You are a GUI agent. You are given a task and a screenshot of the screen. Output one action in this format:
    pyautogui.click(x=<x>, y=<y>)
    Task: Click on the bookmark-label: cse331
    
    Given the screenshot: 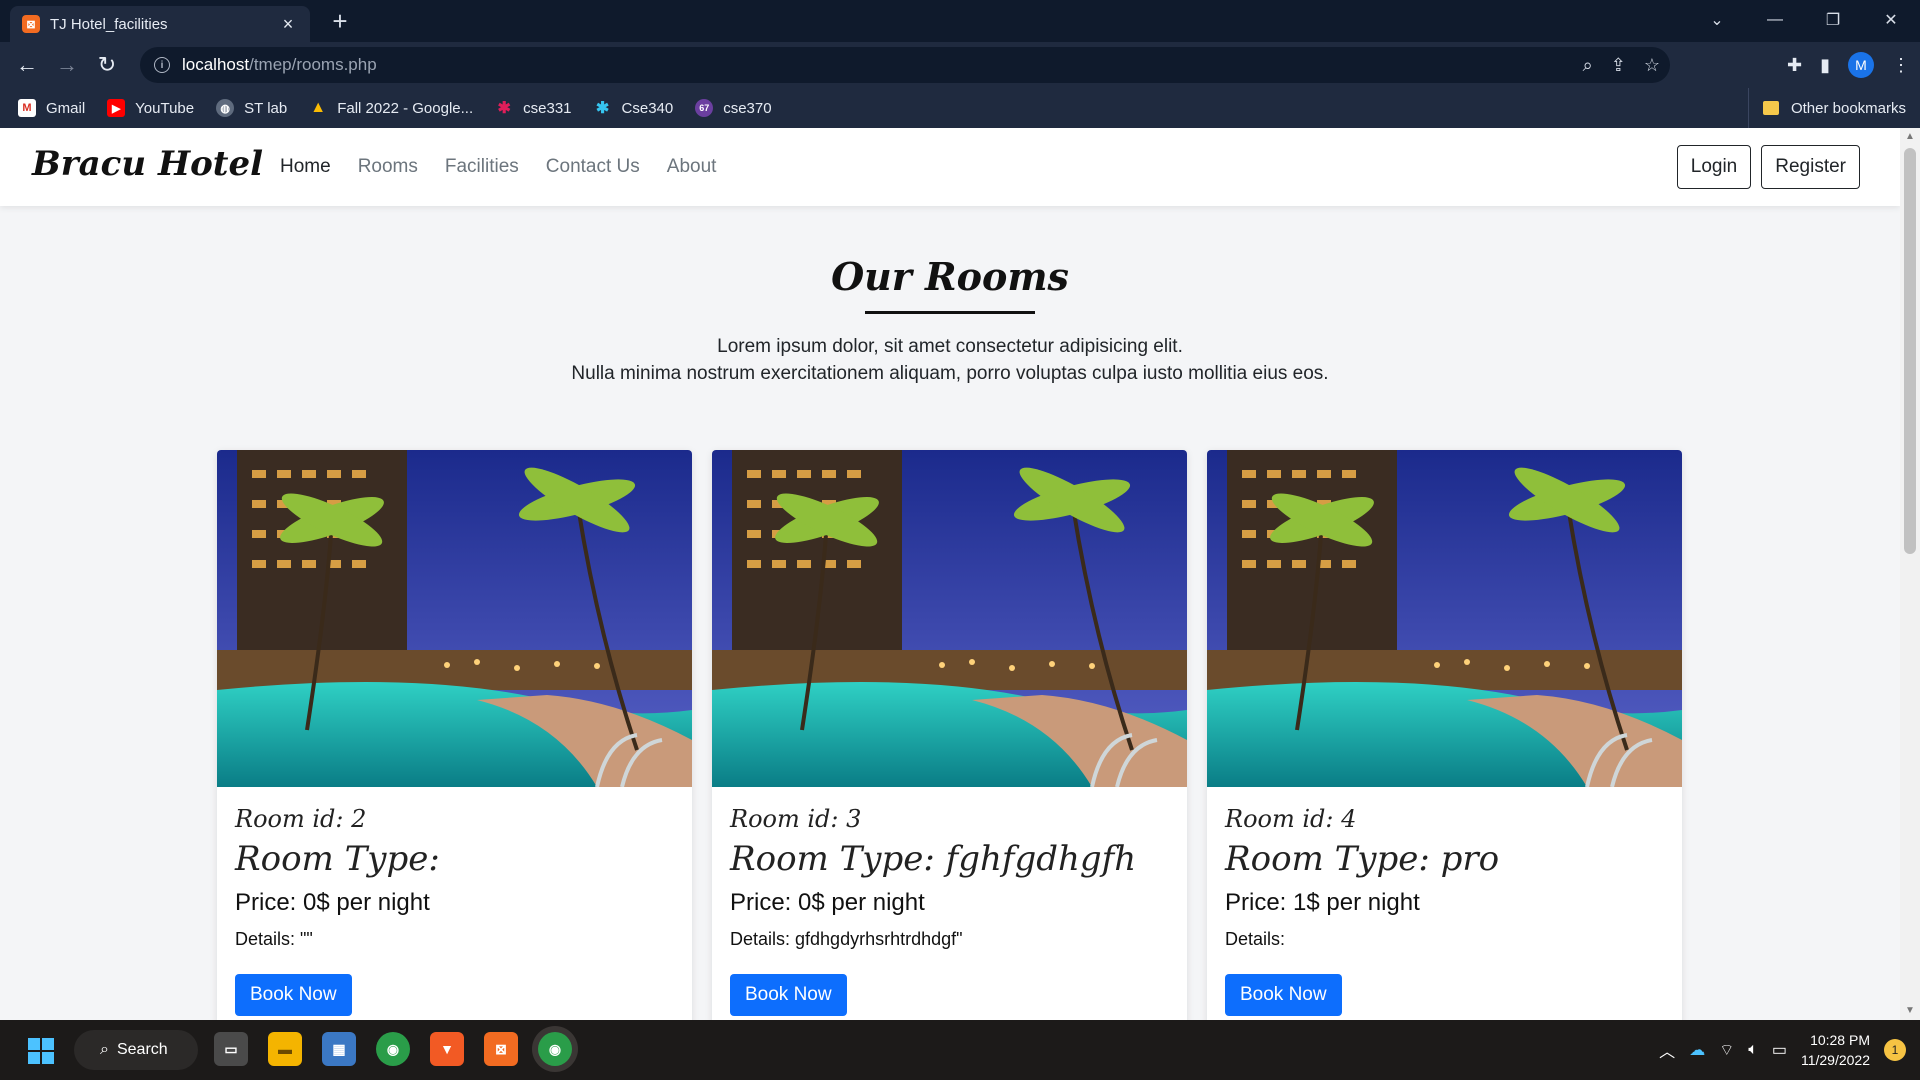 What is the action you would take?
    pyautogui.click(x=547, y=108)
    